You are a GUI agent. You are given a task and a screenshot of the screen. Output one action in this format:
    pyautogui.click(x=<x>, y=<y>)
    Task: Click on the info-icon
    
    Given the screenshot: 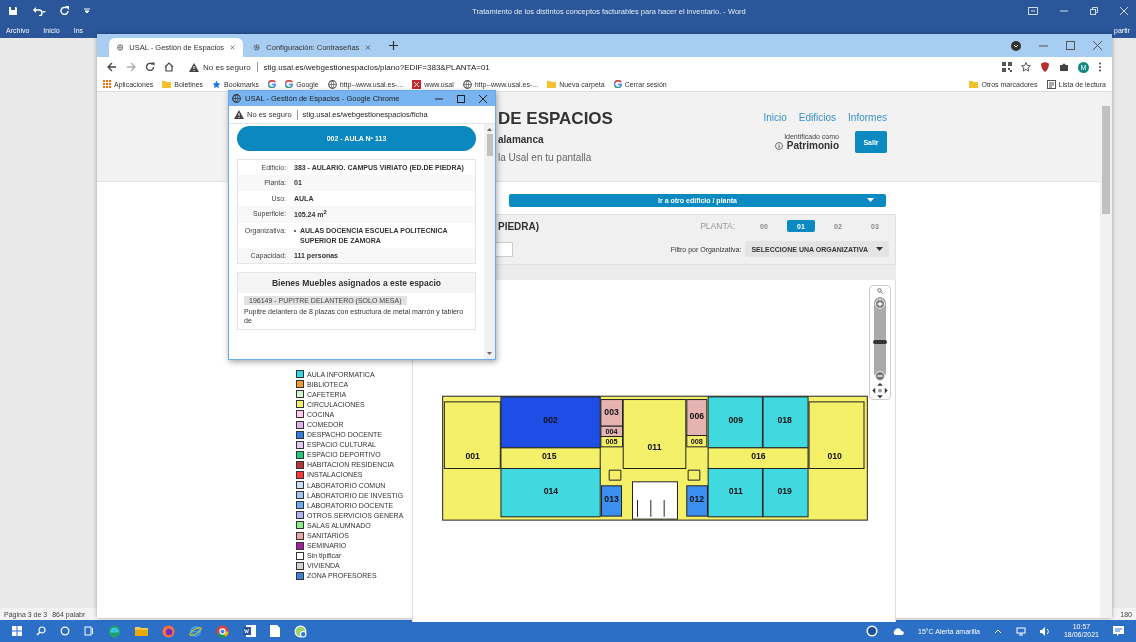 What is the action you would take?
    pyautogui.click(x=778, y=145)
    